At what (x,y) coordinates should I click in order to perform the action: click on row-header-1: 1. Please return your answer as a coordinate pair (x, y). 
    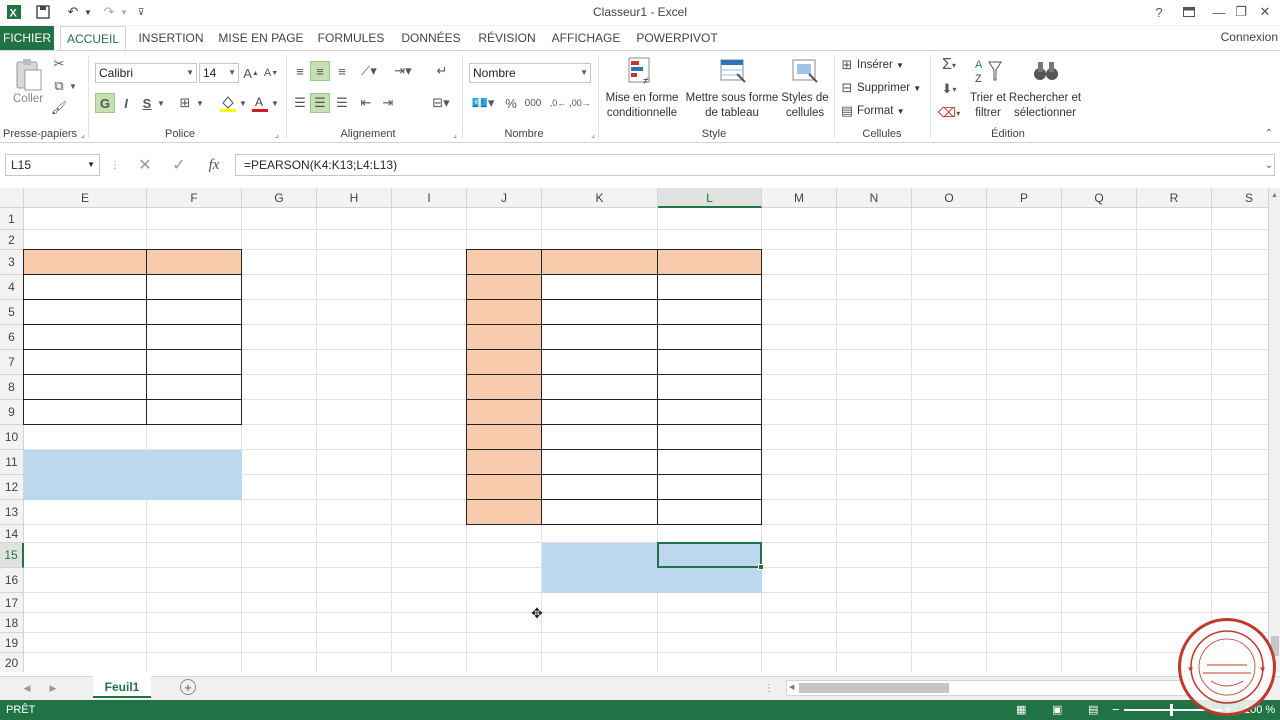
    Looking at the image, I should click on (12, 219).